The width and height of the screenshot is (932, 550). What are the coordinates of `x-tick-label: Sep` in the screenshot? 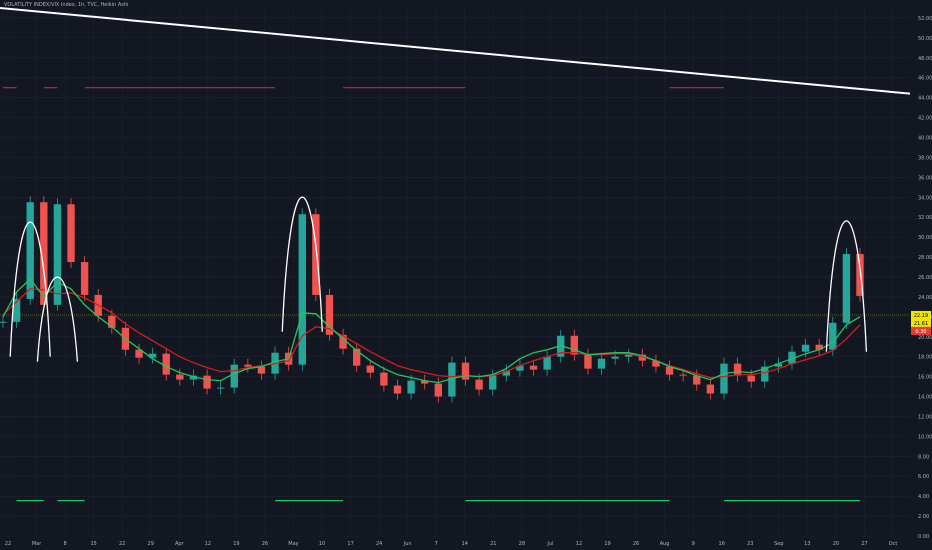 It's located at (778, 544).